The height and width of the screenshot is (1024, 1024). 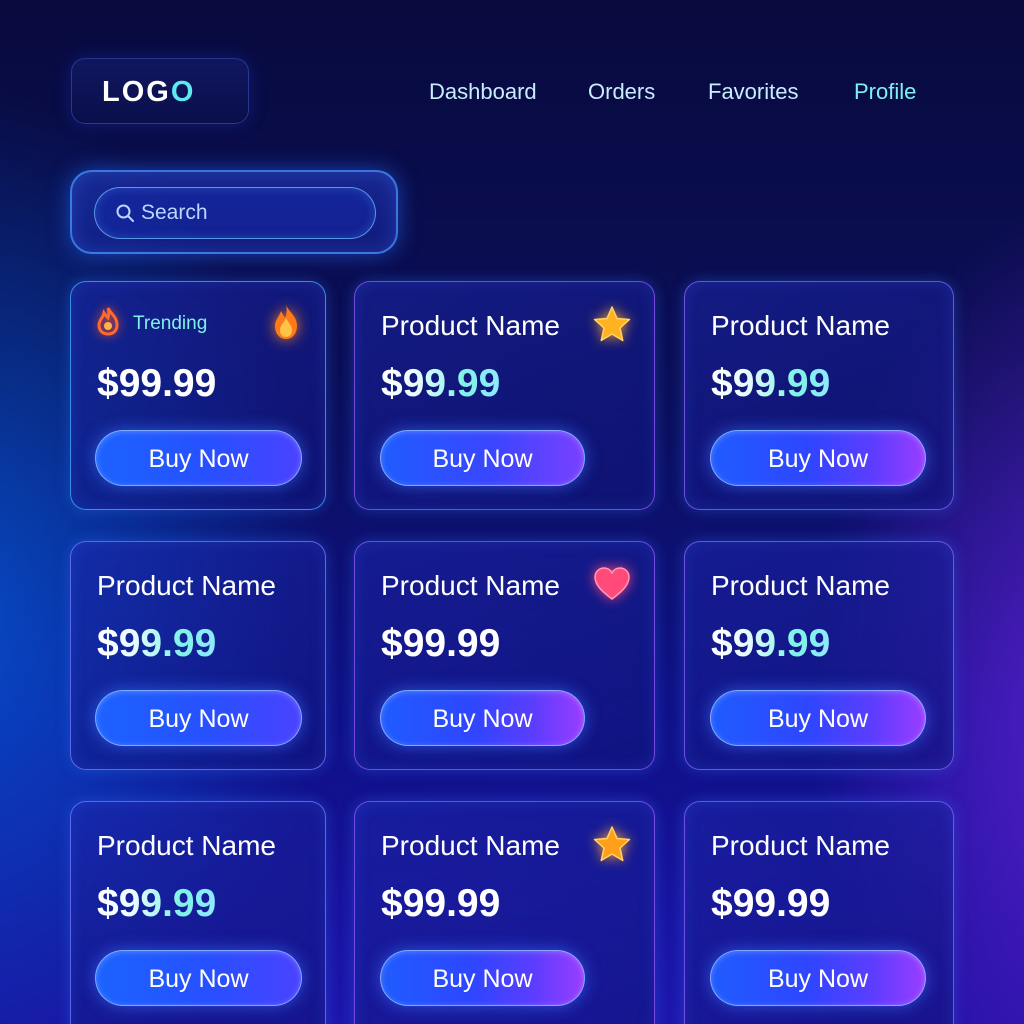 I want to click on trending-label: Trending, so click(x=170, y=323).